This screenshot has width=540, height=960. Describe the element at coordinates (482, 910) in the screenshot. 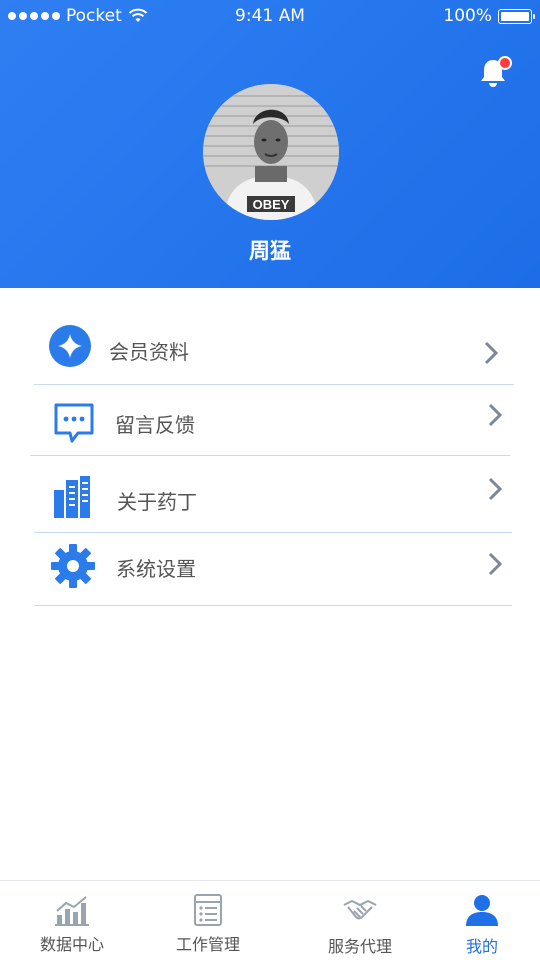

I see `user-icon` at that location.